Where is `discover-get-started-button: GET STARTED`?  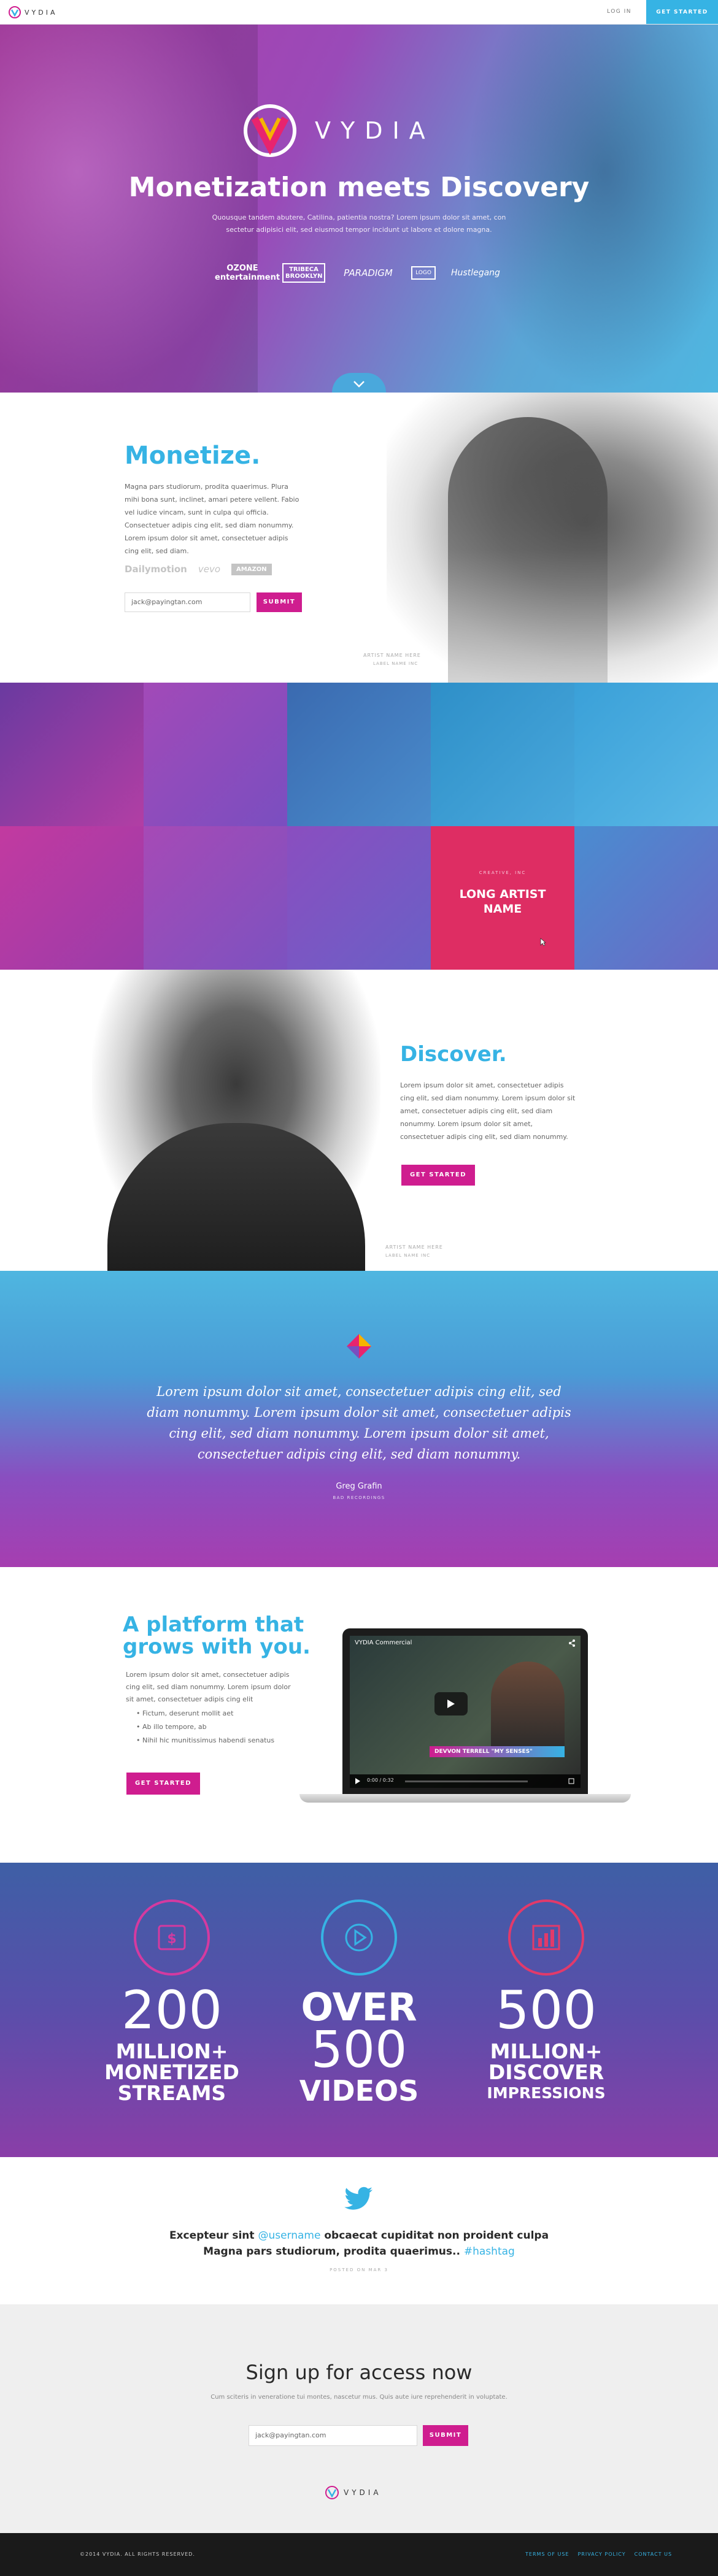
discover-get-started-button: GET STARTED is located at coordinates (438, 1175).